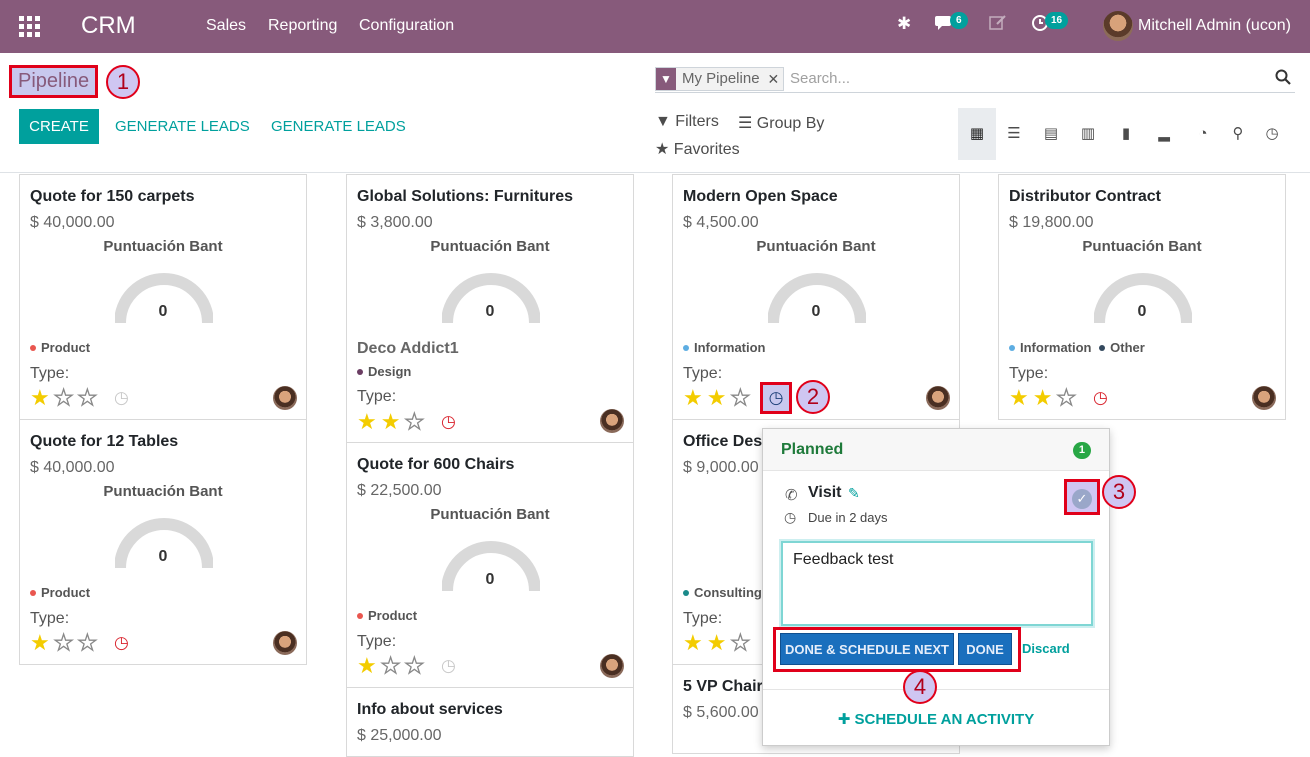 This screenshot has width=1310, height=757. I want to click on group-by-toggle: ☰ Group By, so click(781, 123).